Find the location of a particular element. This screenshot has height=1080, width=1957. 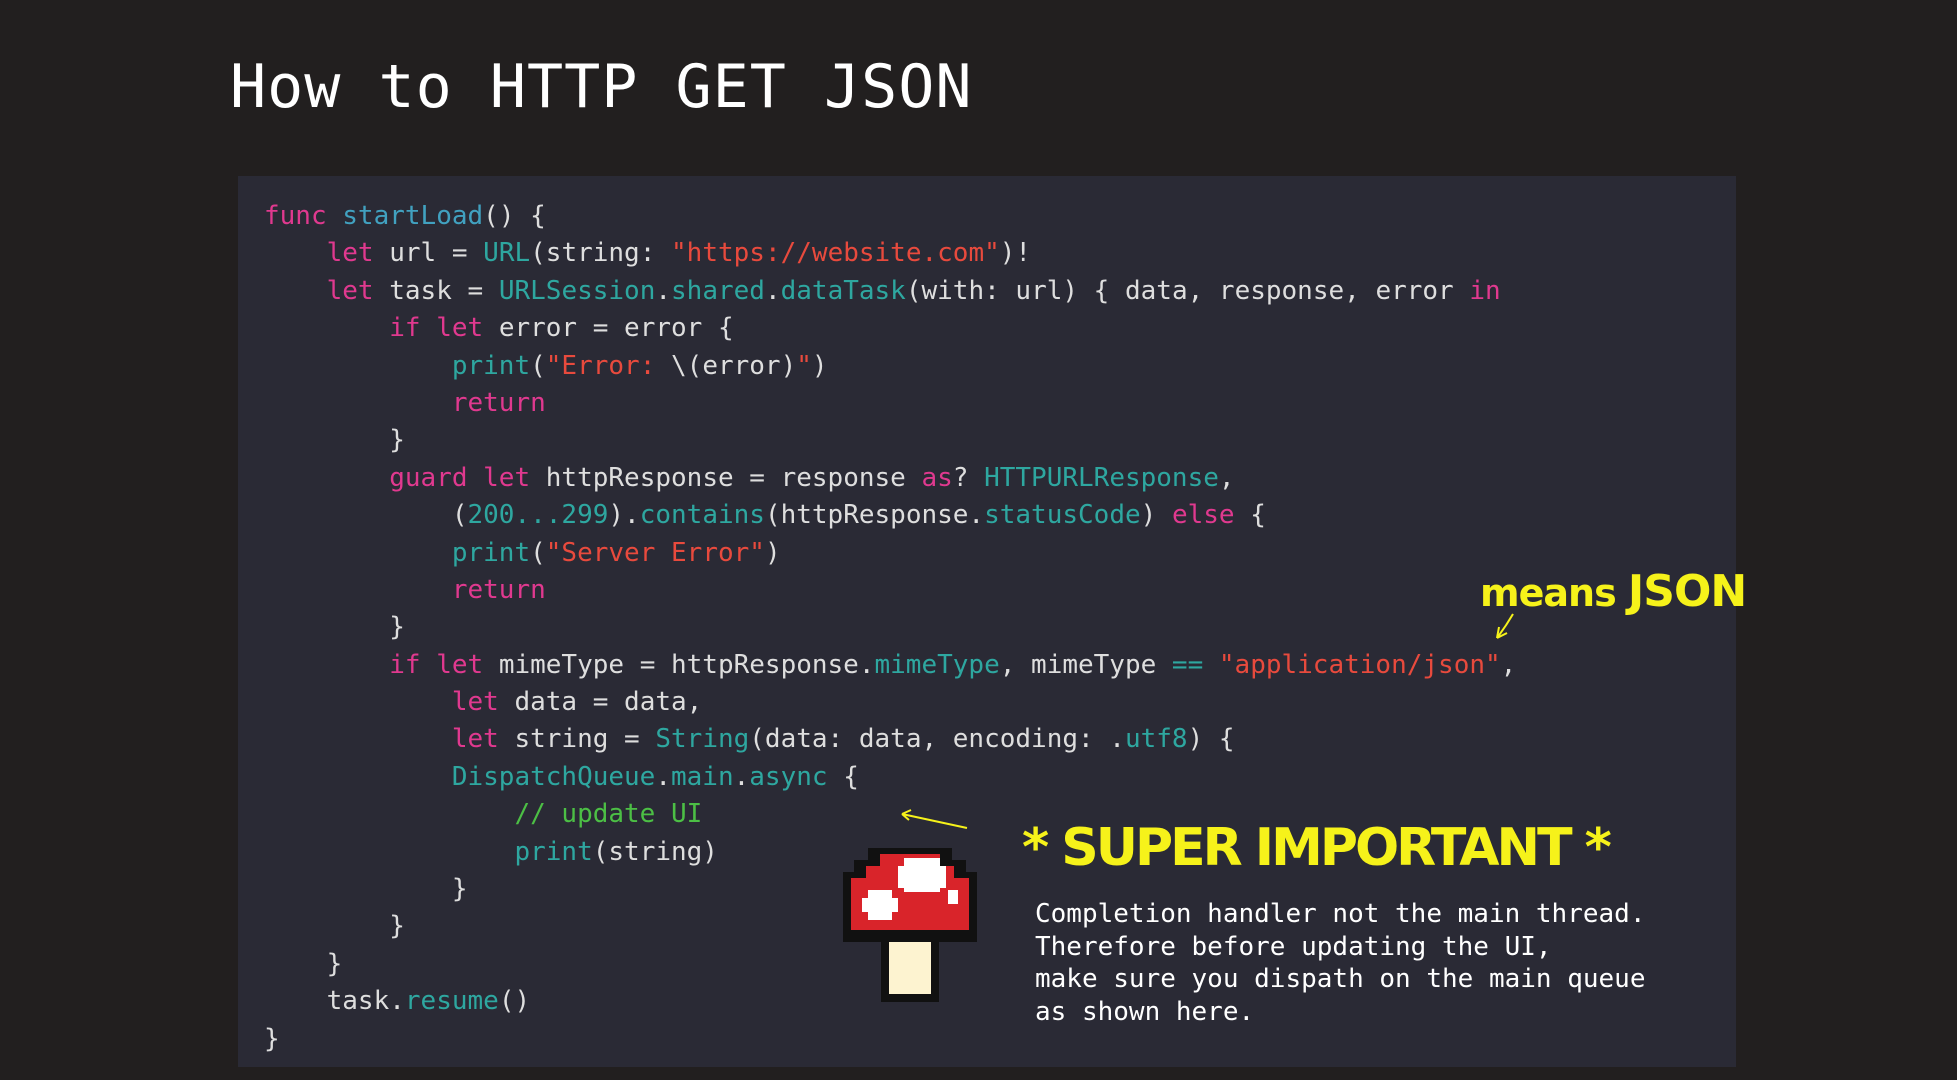

pixel-mushroom-icon is located at coordinates (910, 925).